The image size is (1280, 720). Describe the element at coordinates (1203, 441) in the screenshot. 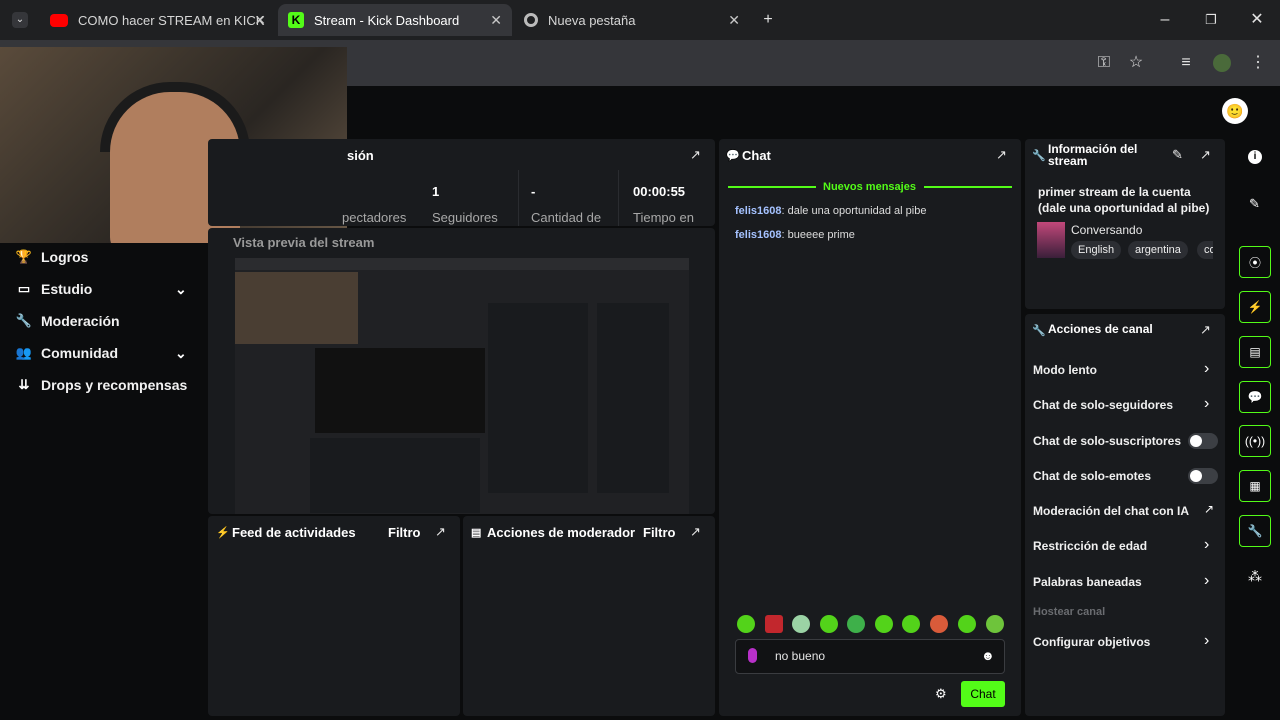

I see `subscribers-only-toggle` at that location.